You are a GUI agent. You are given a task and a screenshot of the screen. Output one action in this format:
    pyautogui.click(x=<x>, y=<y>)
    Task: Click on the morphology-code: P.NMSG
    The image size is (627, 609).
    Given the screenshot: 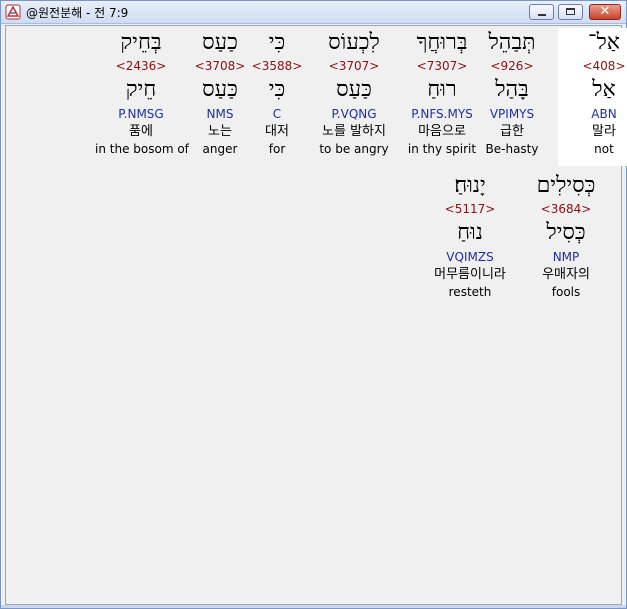 What is the action you would take?
    pyautogui.click(x=141, y=114)
    